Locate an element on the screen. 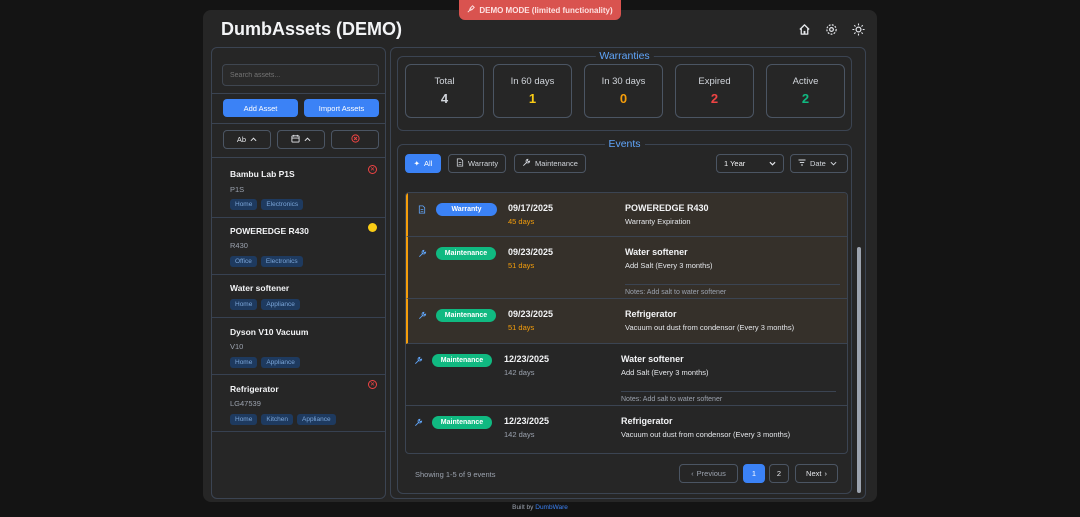  main-scrollbar is located at coordinates (859, 273).